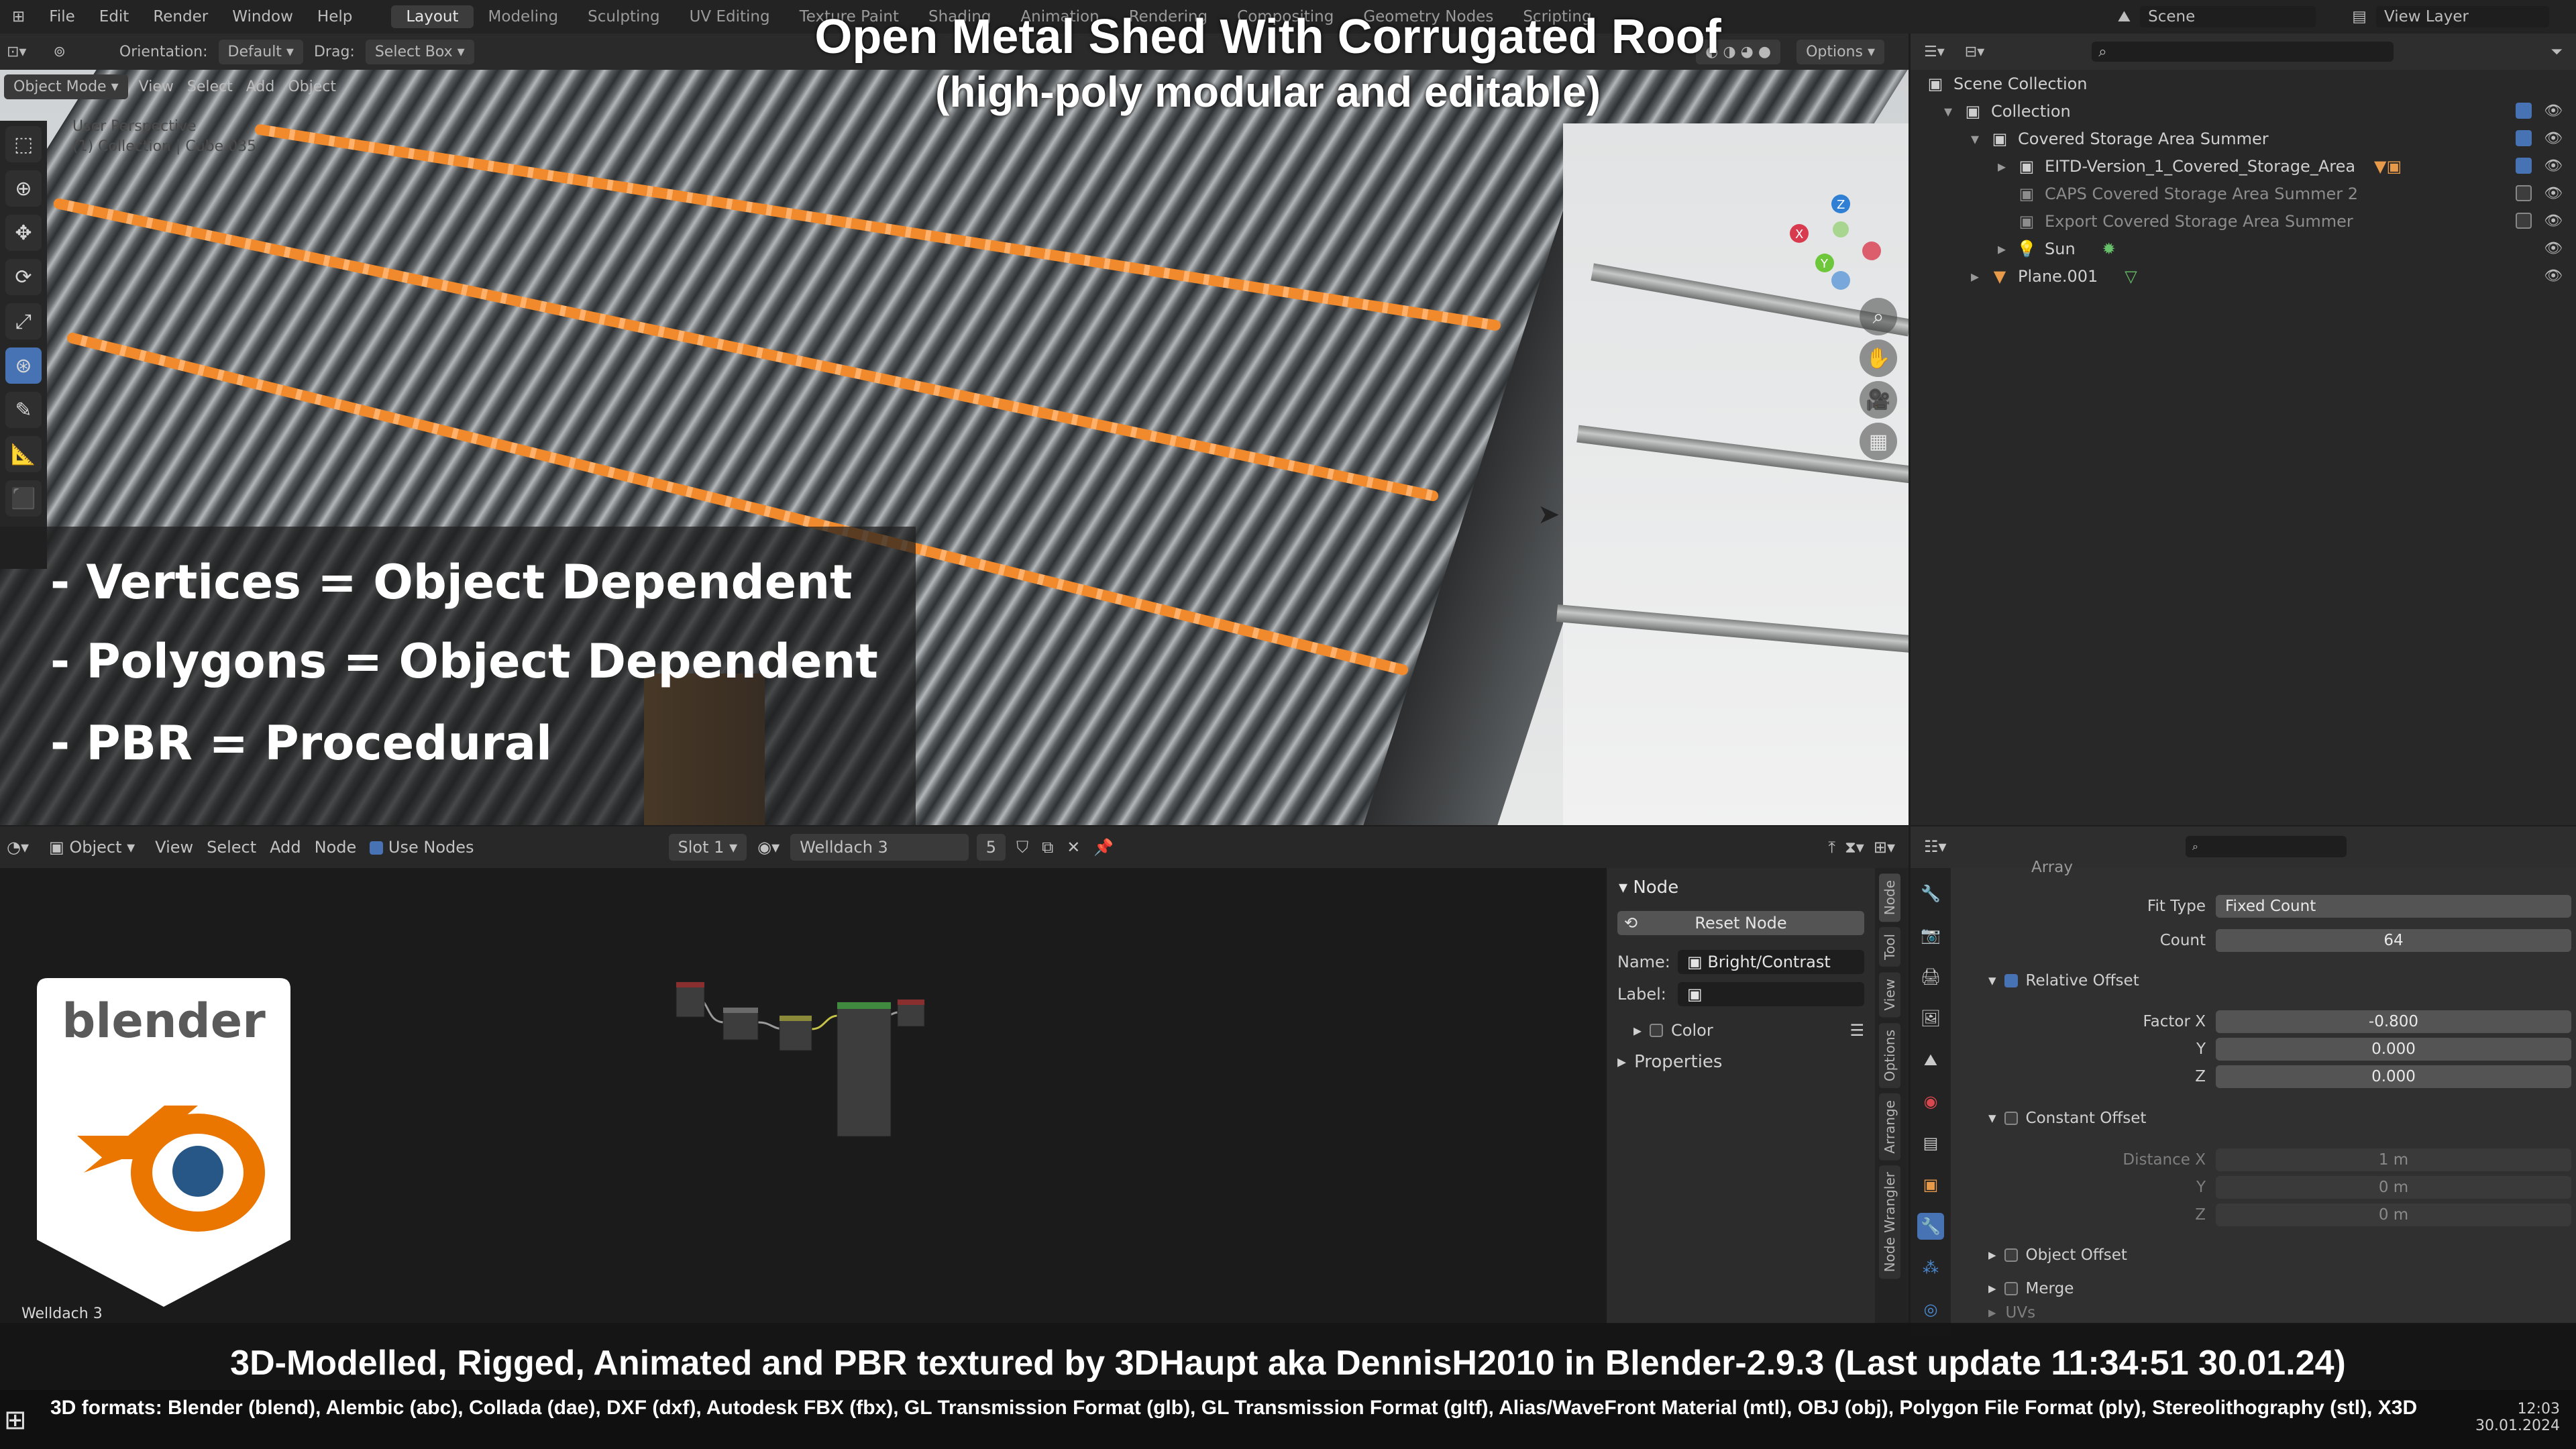 This screenshot has height=1449, width=2576. What do you see at coordinates (1884, 847) in the screenshot?
I see `overlay-icon: ⊞▾` at bounding box center [1884, 847].